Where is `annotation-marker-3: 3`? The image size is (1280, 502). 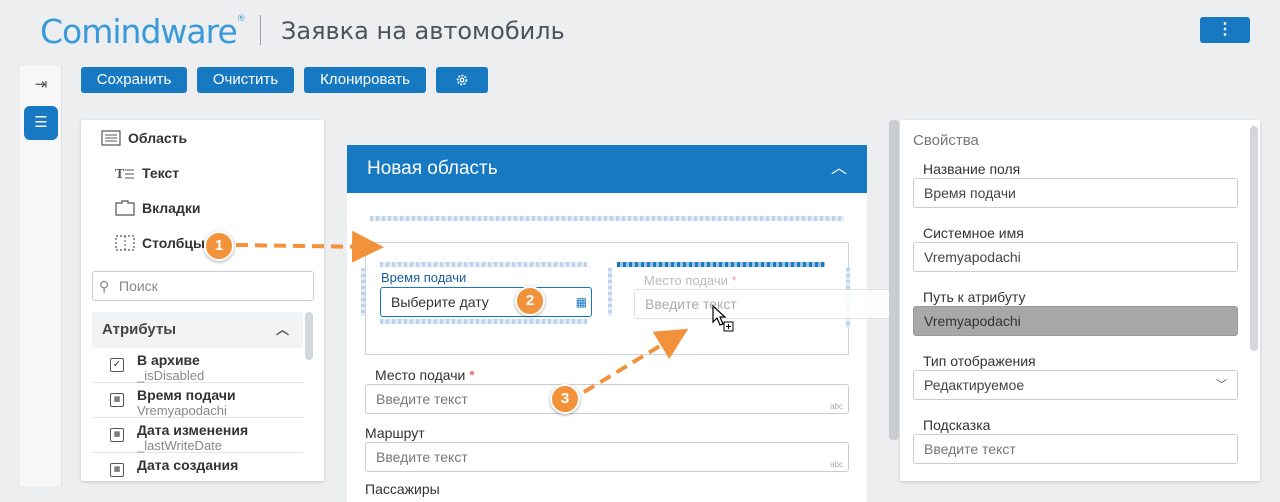
annotation-marker-3: 3 is located at coordinates (565, 399).